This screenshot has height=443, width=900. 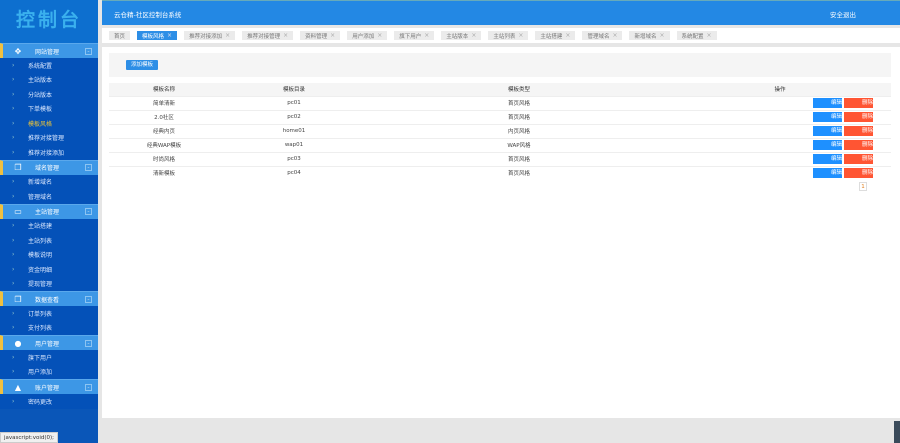 I want to click on tab-label: 管理域名, so click(x=598, y=36).